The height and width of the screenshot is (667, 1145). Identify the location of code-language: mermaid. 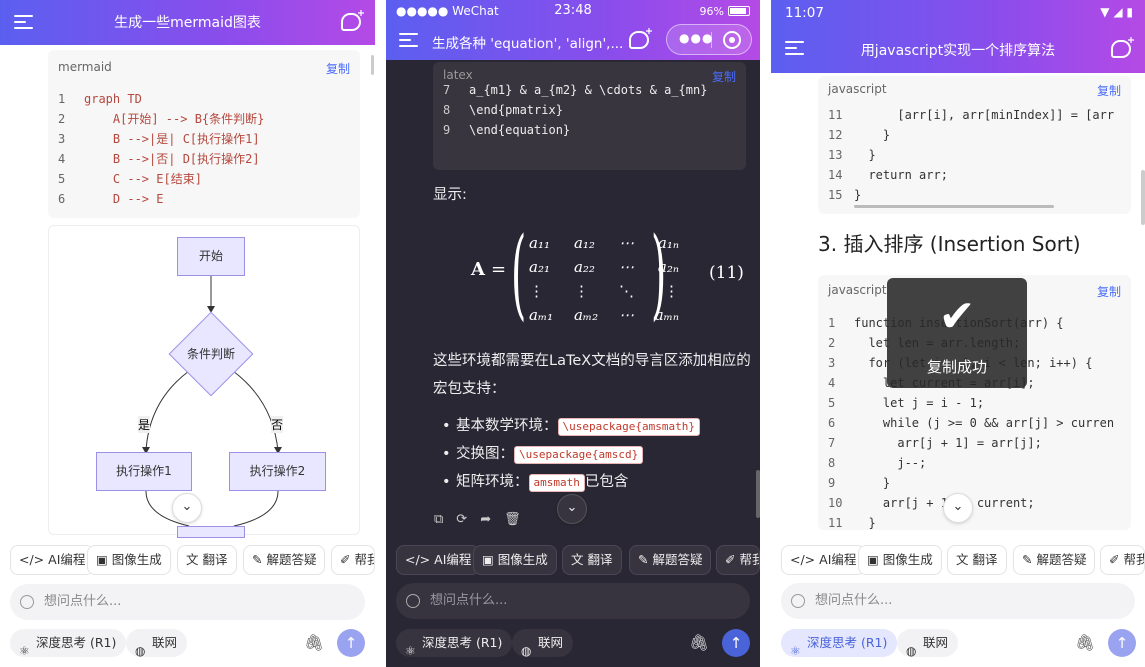
(85, 67).